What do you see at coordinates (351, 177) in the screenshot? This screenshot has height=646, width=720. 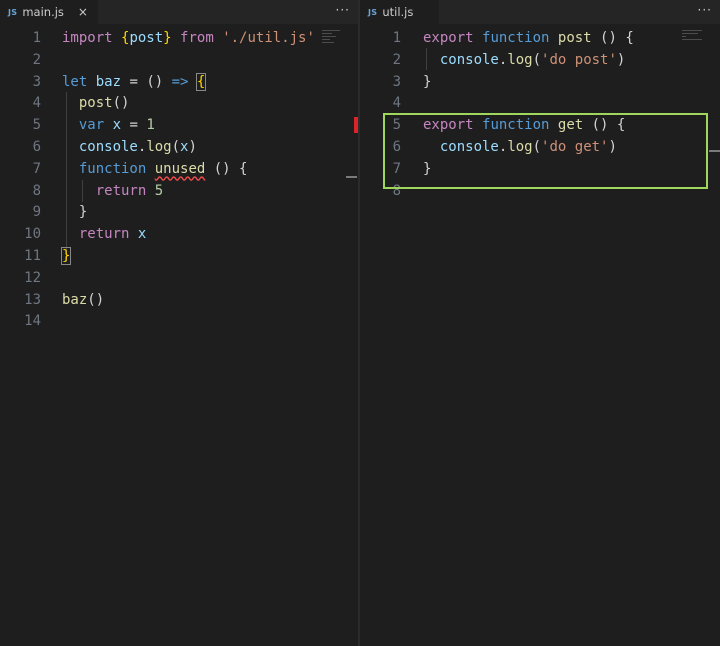 I see `scrollbar-marker` at bounding box center [351, 177].